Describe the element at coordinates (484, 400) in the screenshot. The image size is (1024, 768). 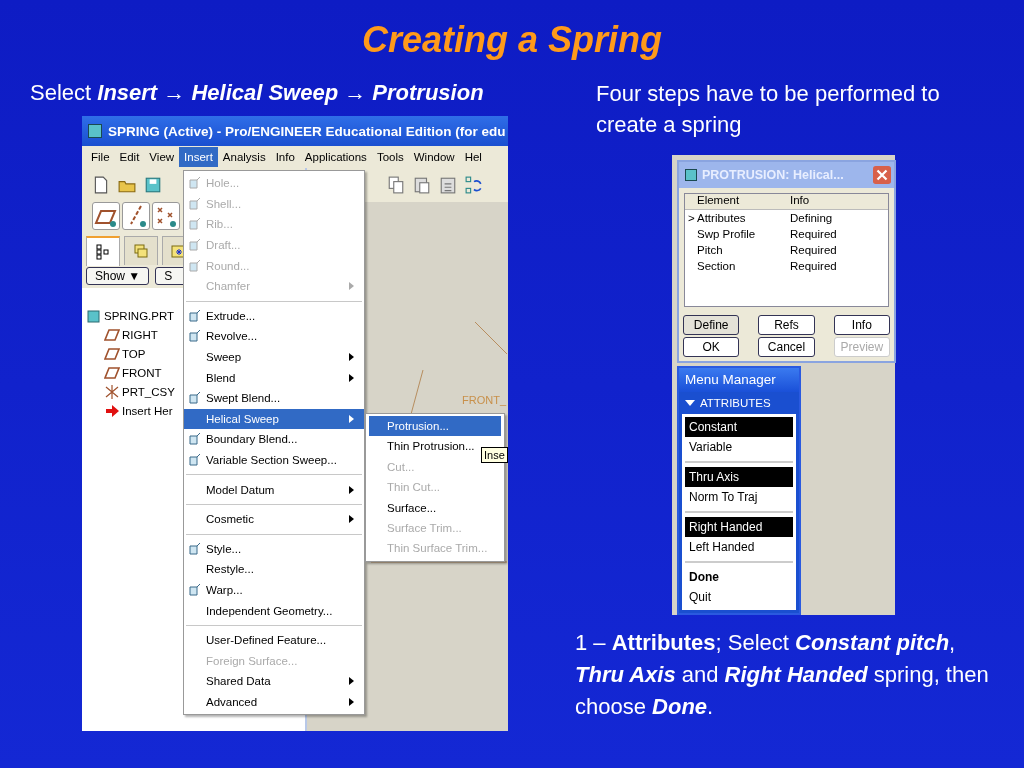
I see `datum-label: FRONT_` at that location.